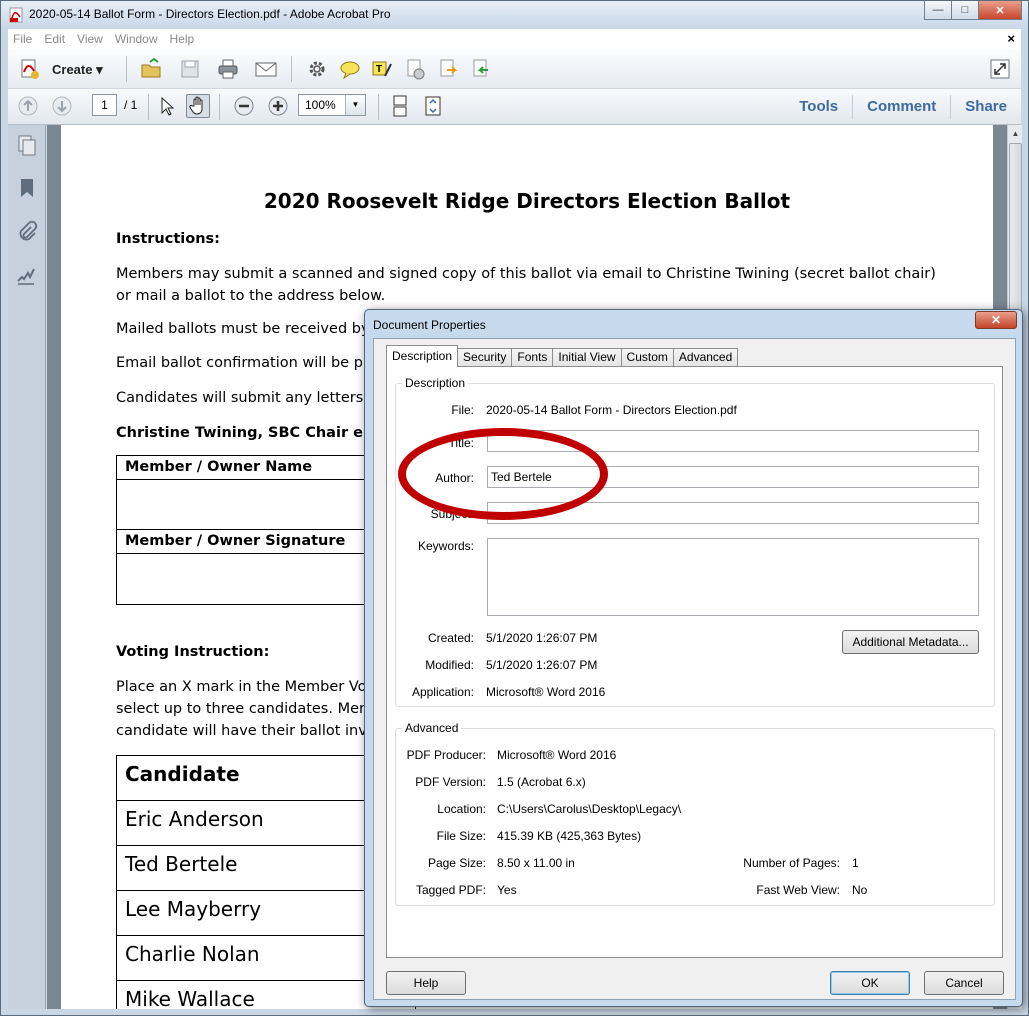 This screenshot has height=1016, width=1029. I want to click on ok-button: OK, so click(870, 983).